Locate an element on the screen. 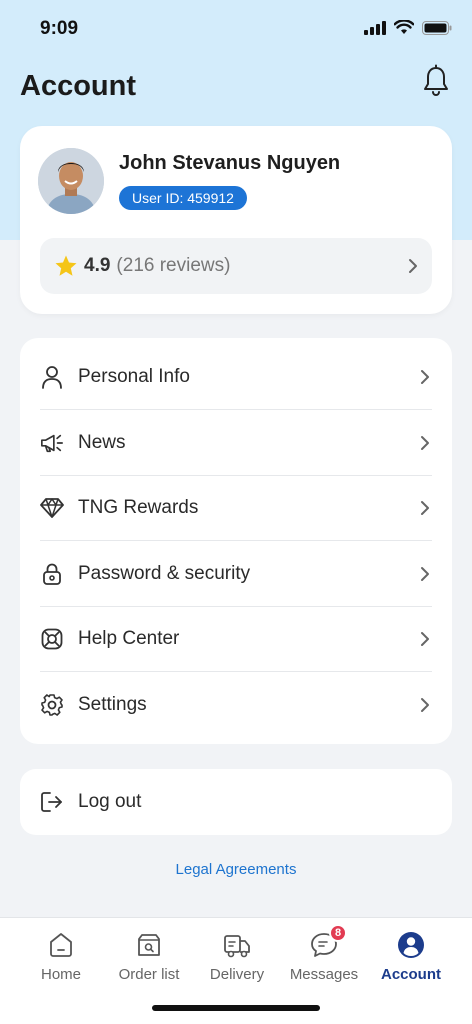 The image size is (472, 1024). lifebuoy-icon is located at coordinates (52, 639).